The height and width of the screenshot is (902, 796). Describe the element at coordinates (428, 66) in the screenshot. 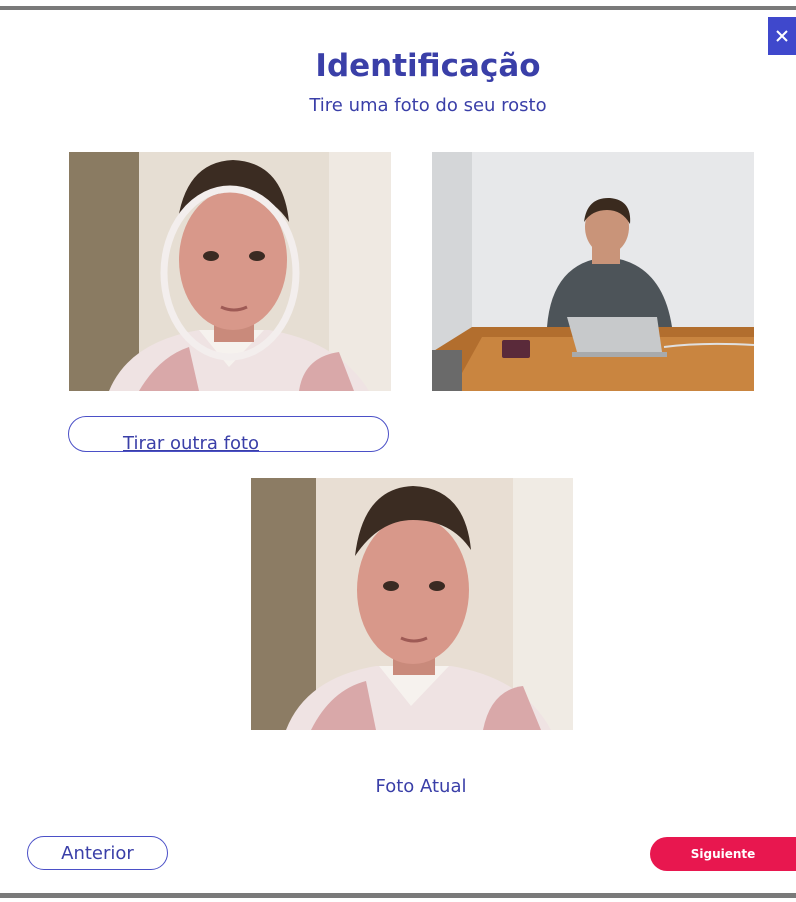

I see `page-title: Identificação` at that location.